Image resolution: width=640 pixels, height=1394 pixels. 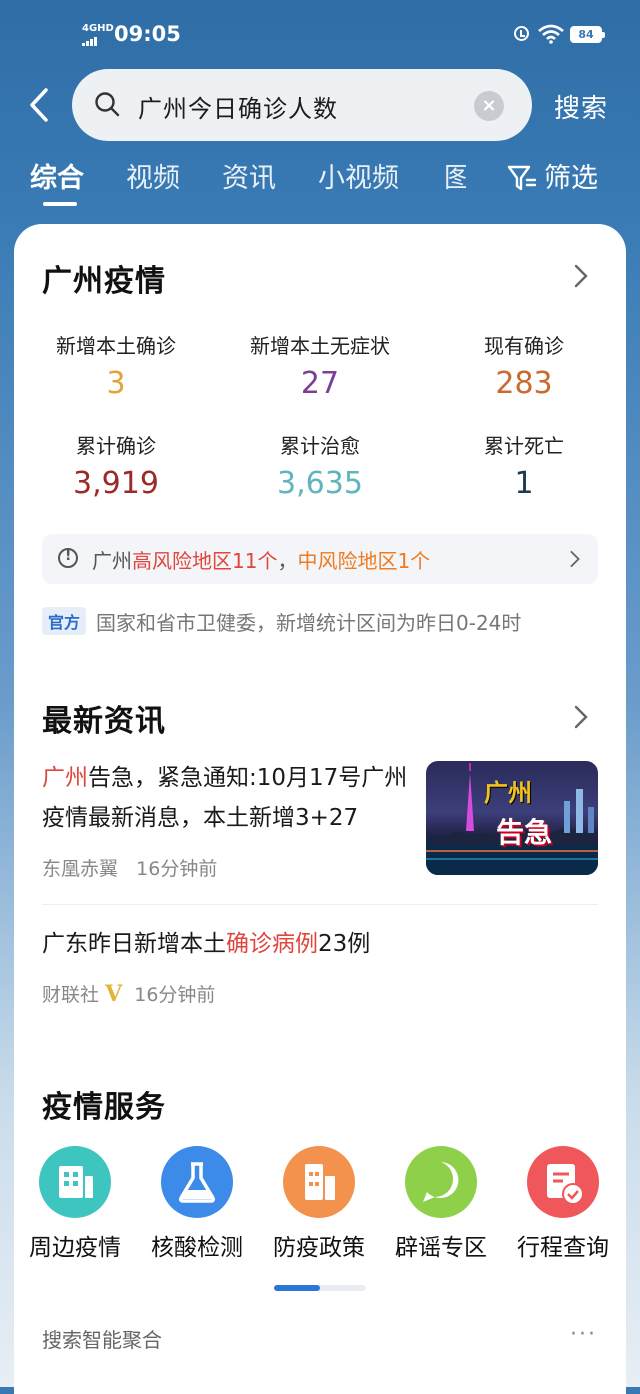 I want to click on question-bubble-icon: ?, so click(x=441, y=1182).